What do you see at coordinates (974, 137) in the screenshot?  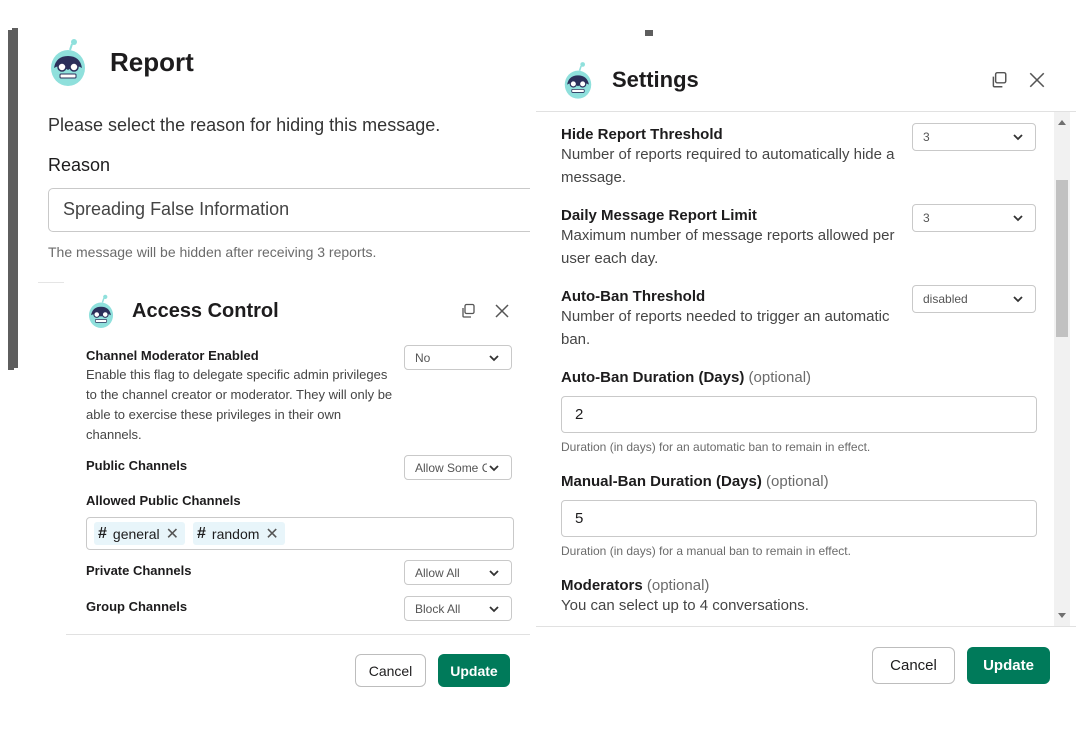 I see `hide-report-threshold-select: 3` at bounding box center [974, 137].